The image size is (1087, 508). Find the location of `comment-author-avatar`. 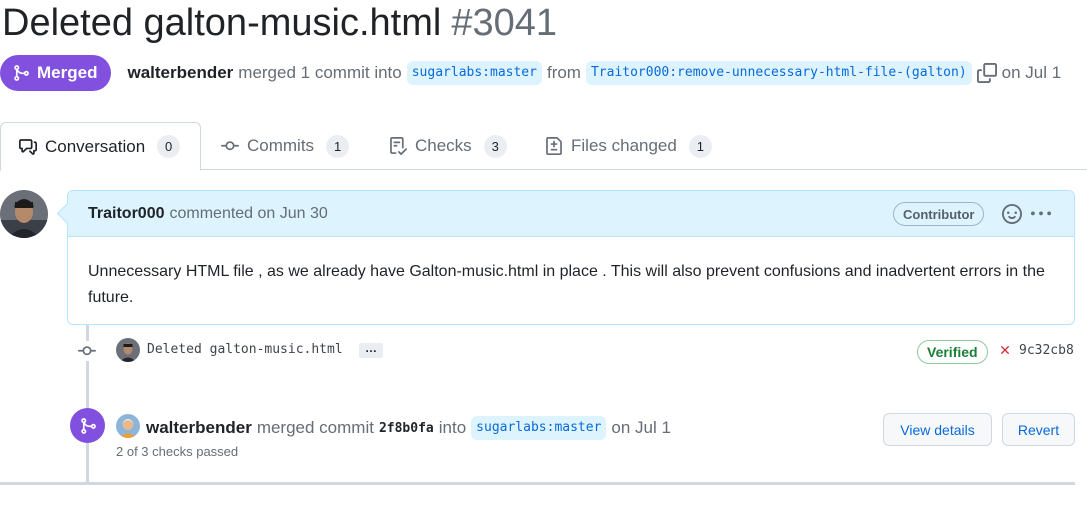

comment-author-avatar is located at coordinates (24, 214).